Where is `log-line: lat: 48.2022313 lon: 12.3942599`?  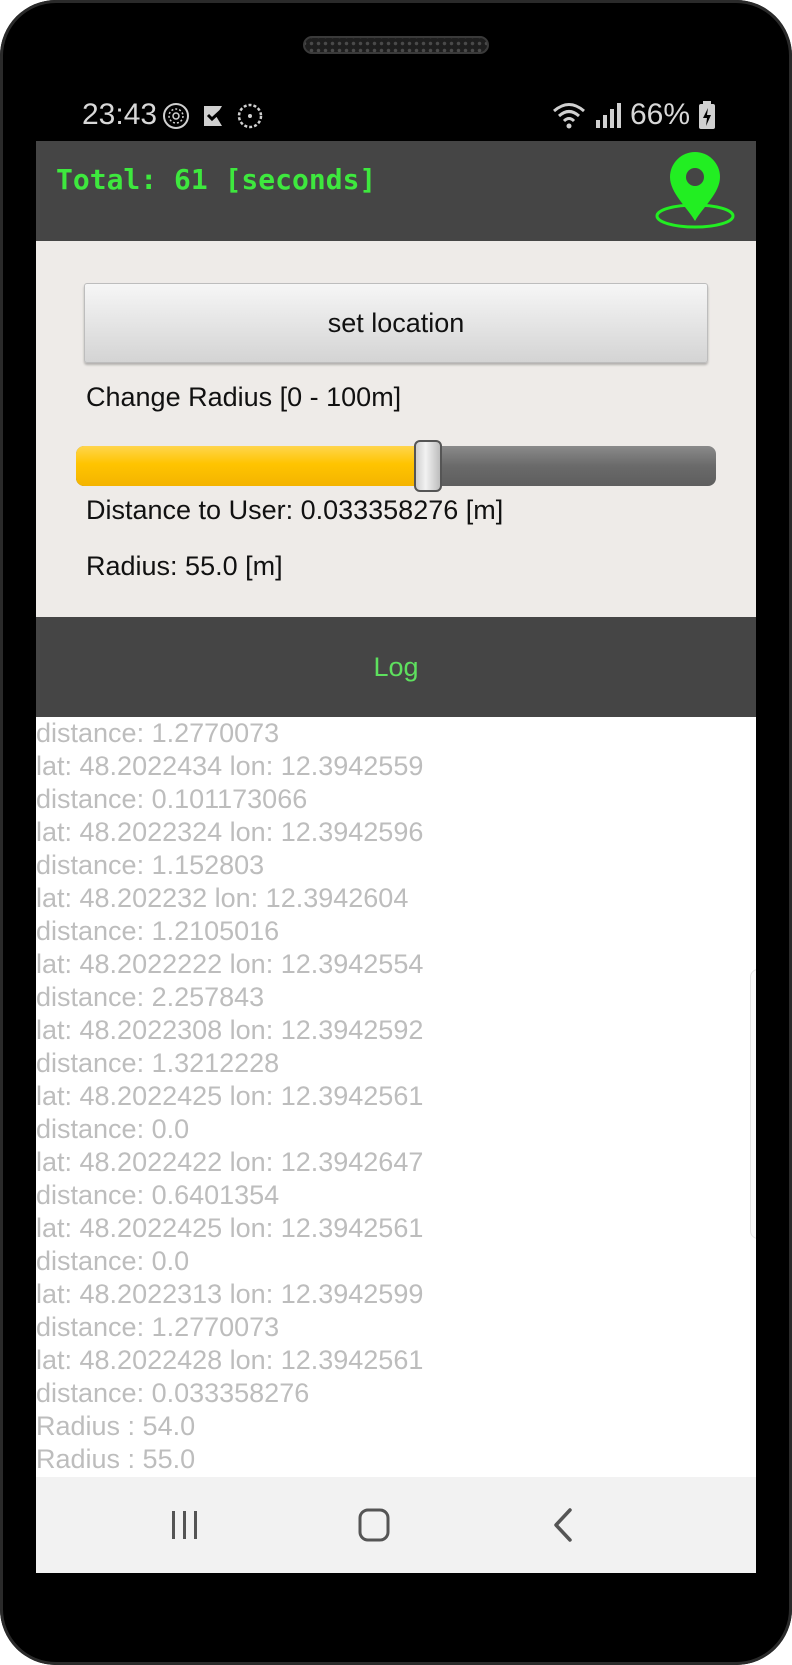 log-line: lat: 48.2022313 lon: 12.3942599 is located at coordinates (230, 1294).